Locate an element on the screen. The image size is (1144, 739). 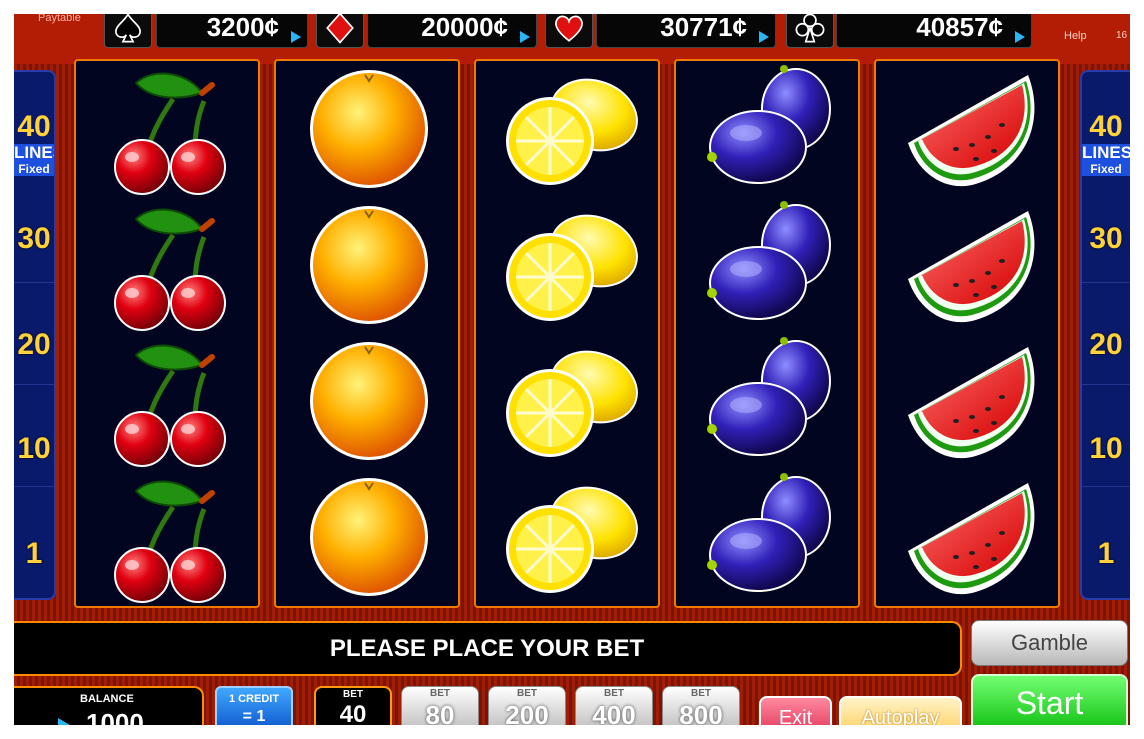
jackpot-diamonds-value: 20000¢ is located at coordinates (464, 28).